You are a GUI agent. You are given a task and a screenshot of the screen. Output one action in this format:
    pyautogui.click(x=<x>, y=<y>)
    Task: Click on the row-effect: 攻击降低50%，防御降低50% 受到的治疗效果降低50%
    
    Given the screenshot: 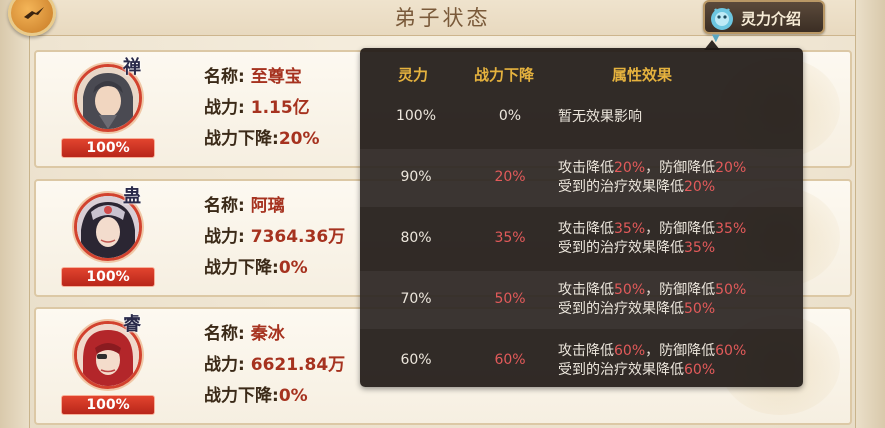 What is the action you would take?
    pyautogui.click(x=678, y=300)
    